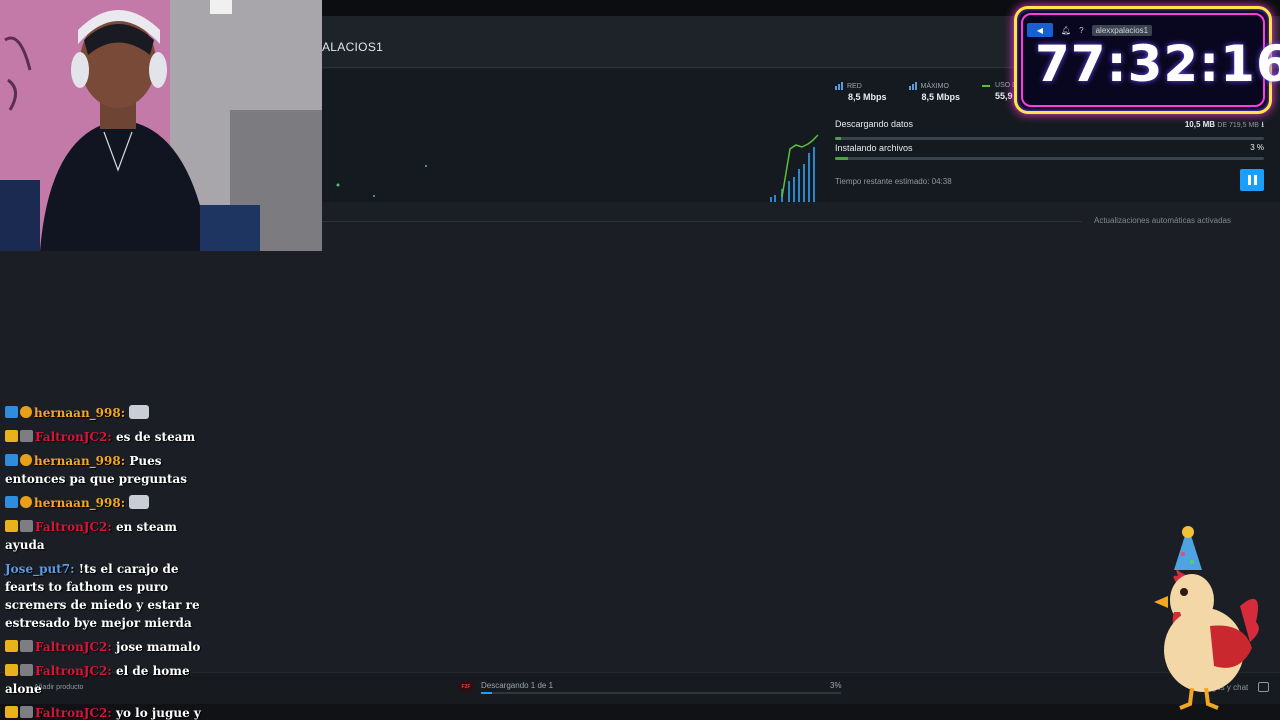  I want to click on install-track, so click(1049, 158).